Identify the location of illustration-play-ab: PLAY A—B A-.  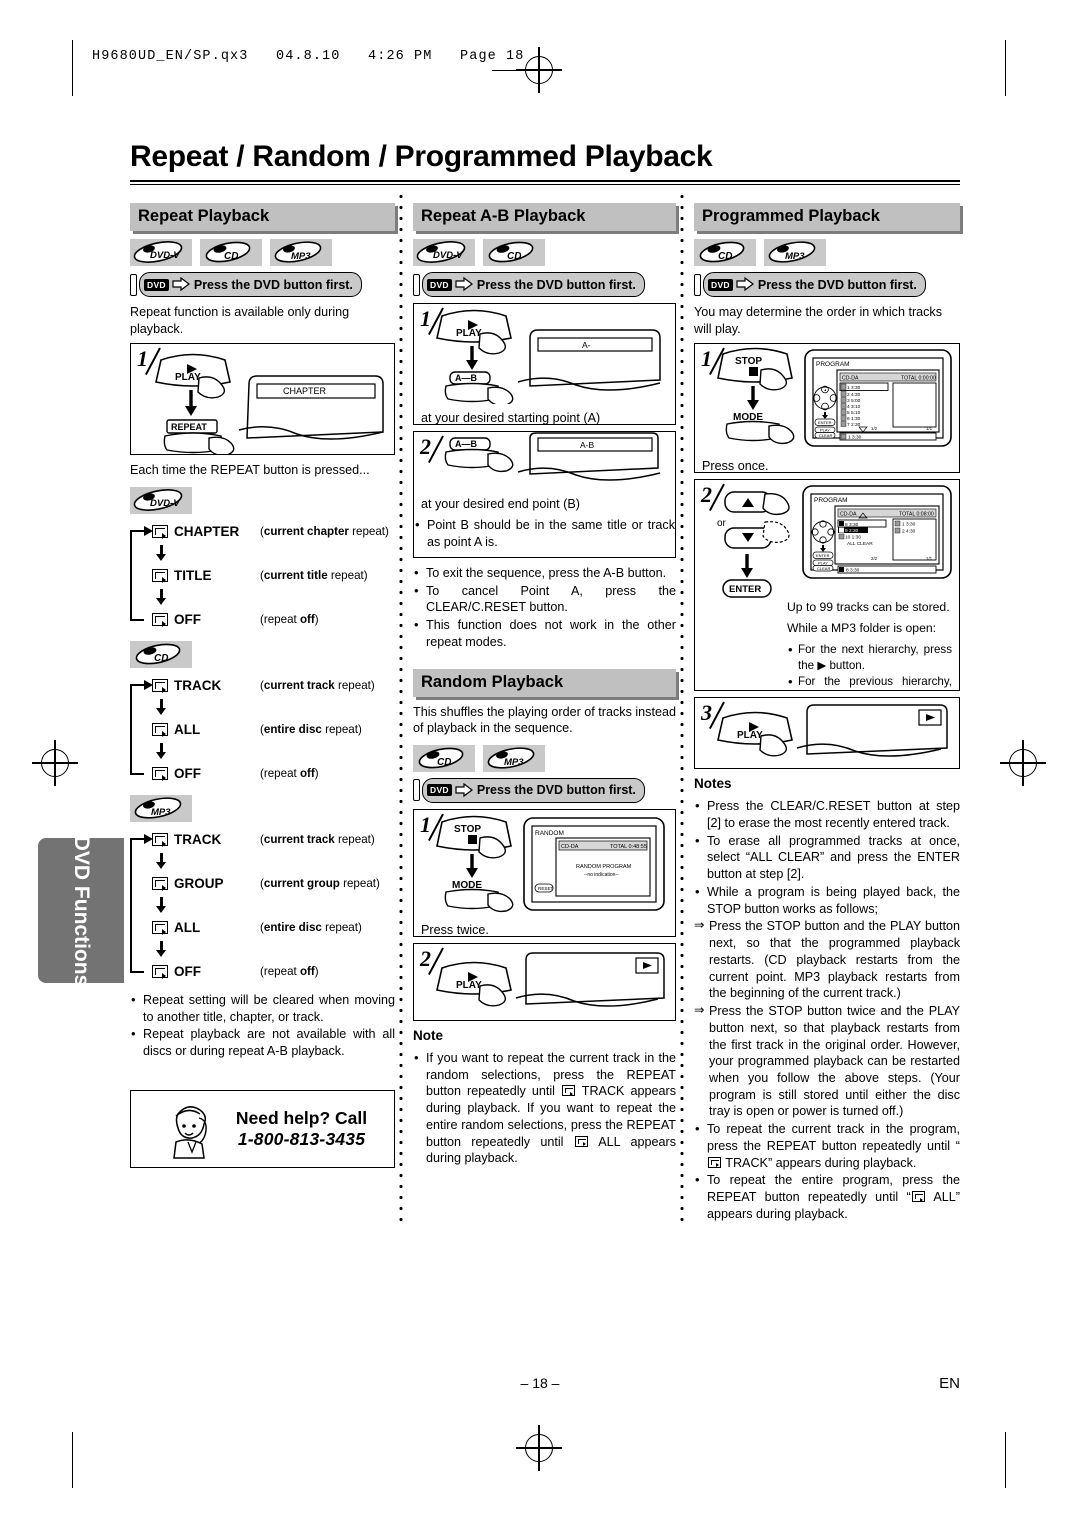
(548, 358).